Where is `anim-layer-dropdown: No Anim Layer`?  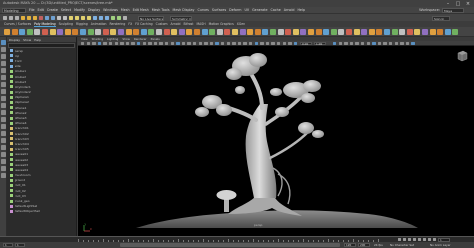
anim-layer-dropdown: No Anim Layer is located at coordinates (440, 245).